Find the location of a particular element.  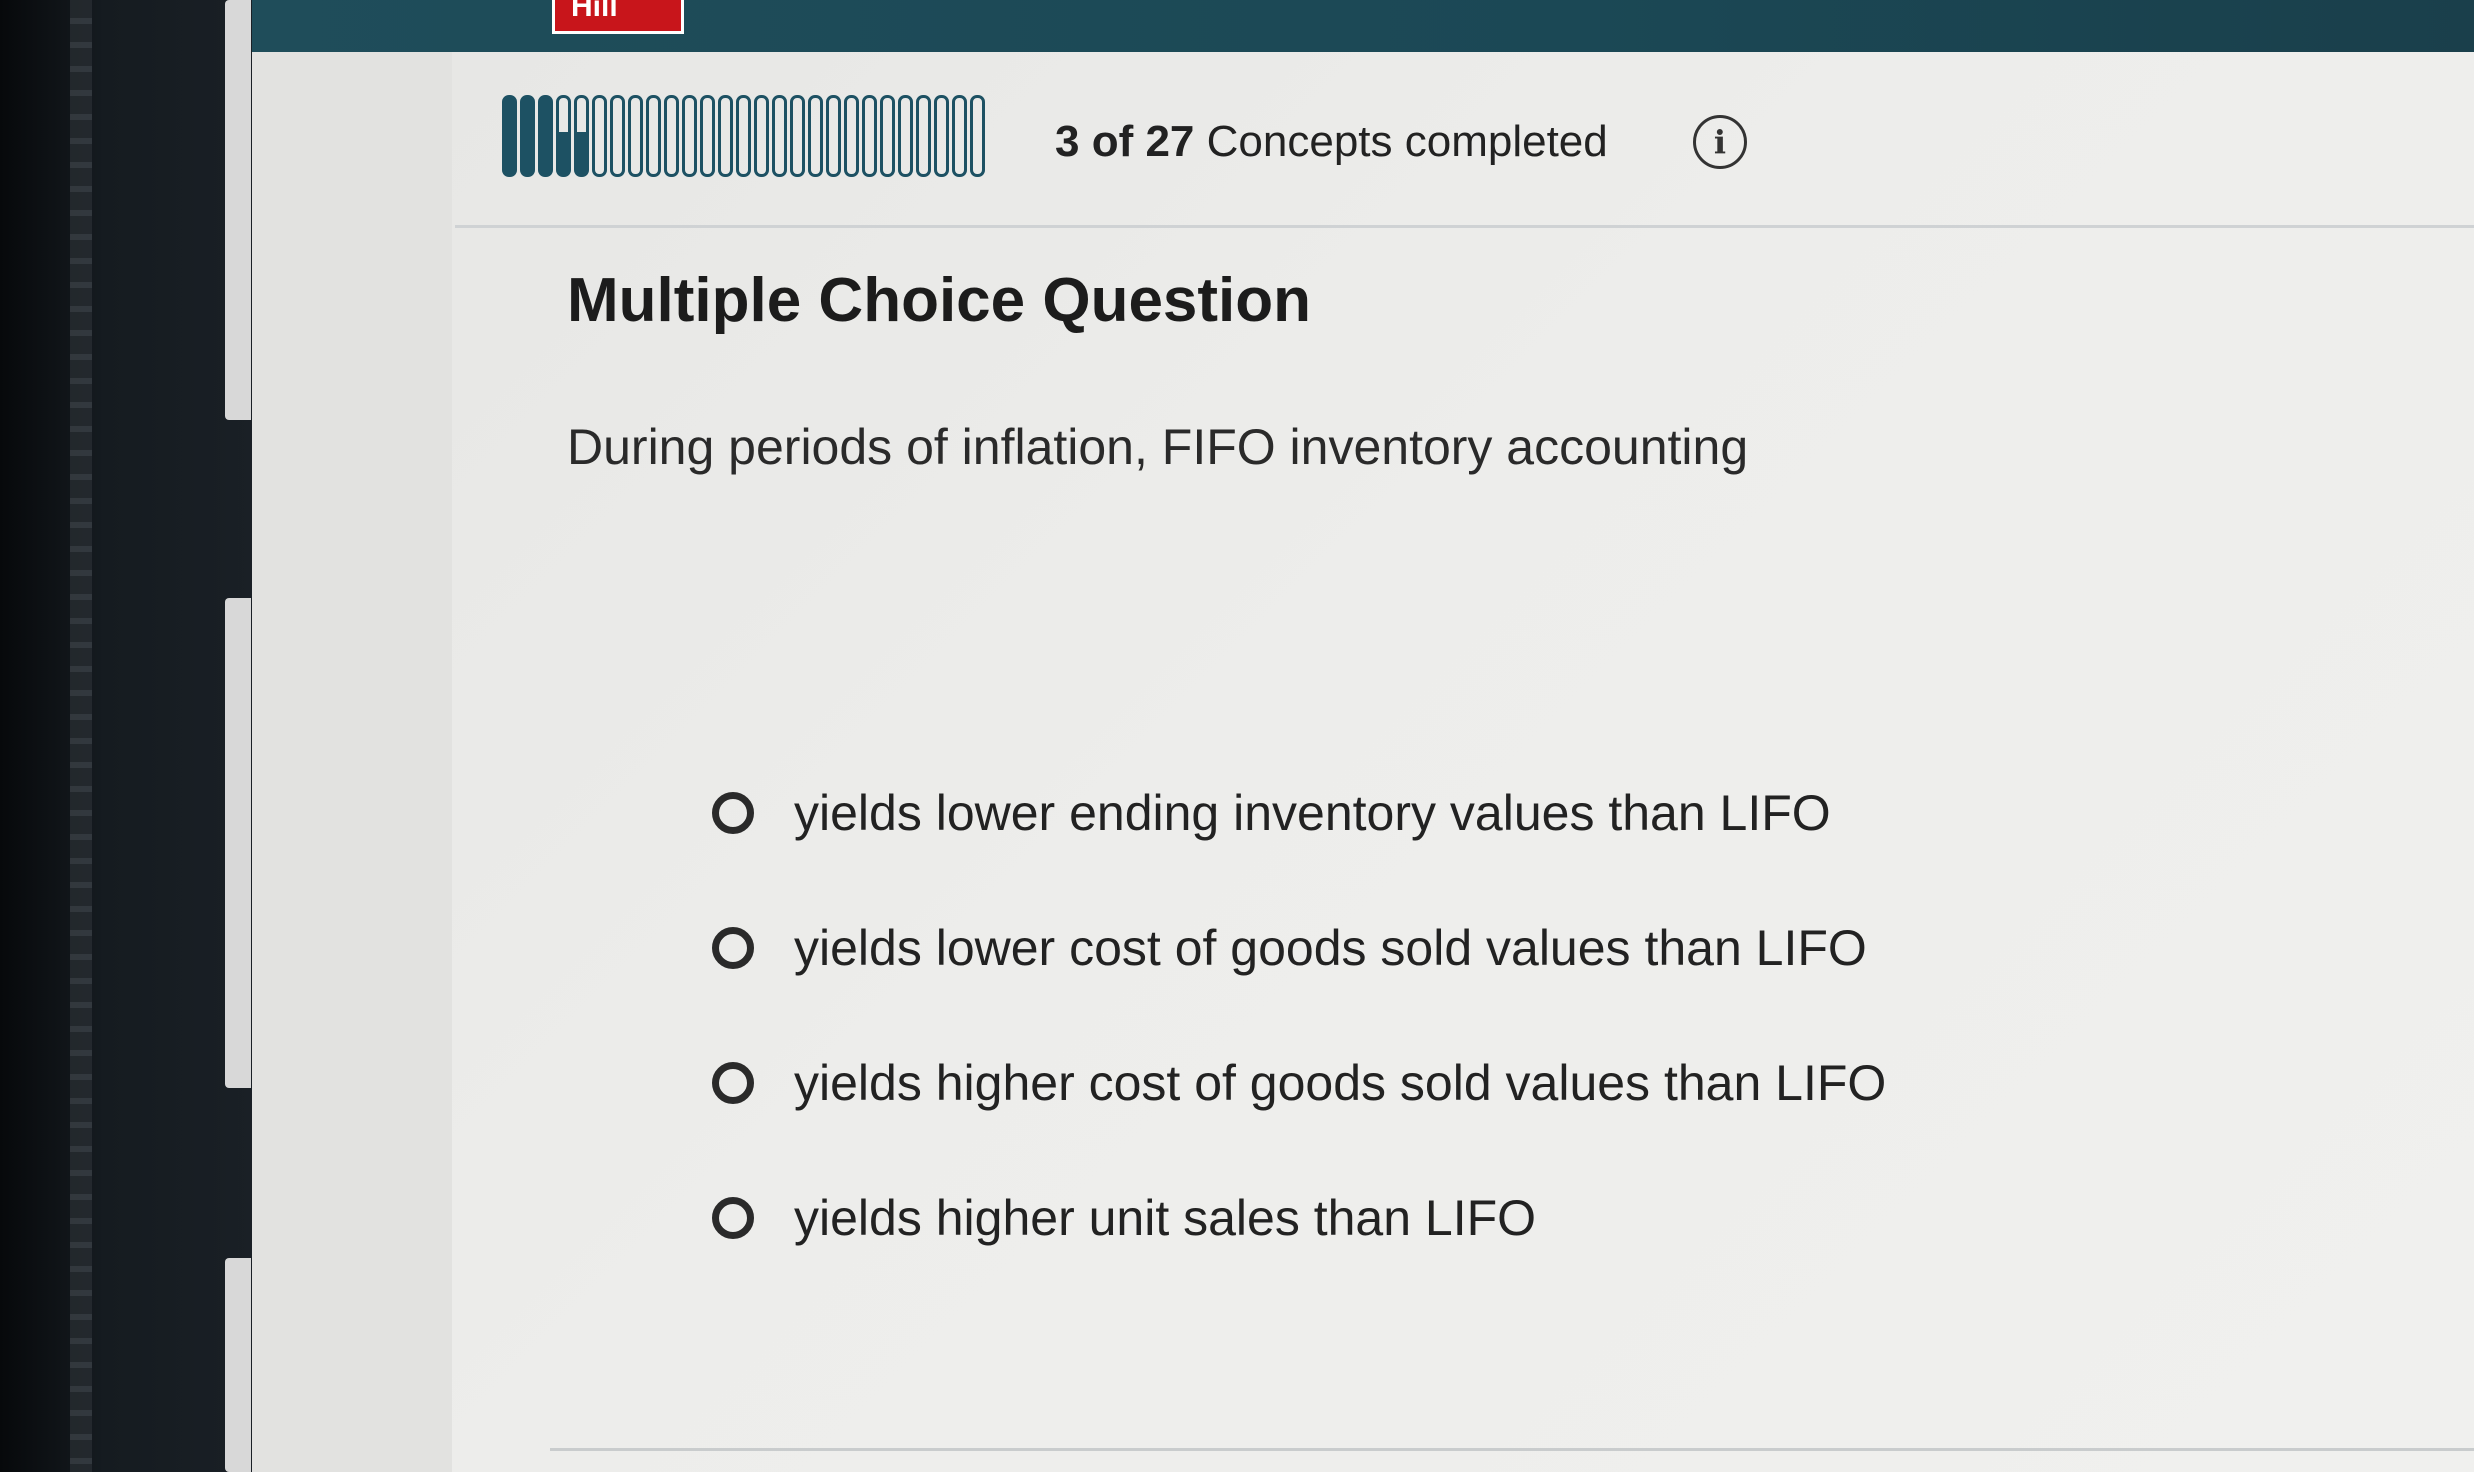

answer-option: yields higher unit sales than LIFO is located at coordinates (1462, 1217).